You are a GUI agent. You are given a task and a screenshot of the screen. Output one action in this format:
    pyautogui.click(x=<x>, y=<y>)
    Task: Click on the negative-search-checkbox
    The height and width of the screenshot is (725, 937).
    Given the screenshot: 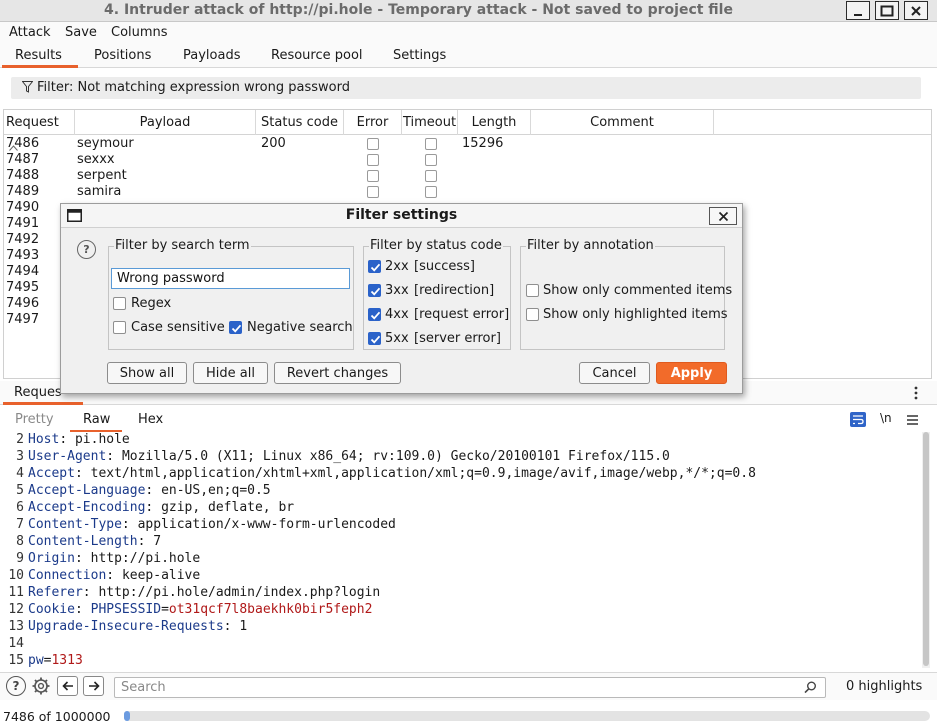 What is the action you would take?
    pyautogui.click(x=235, y=327)
    